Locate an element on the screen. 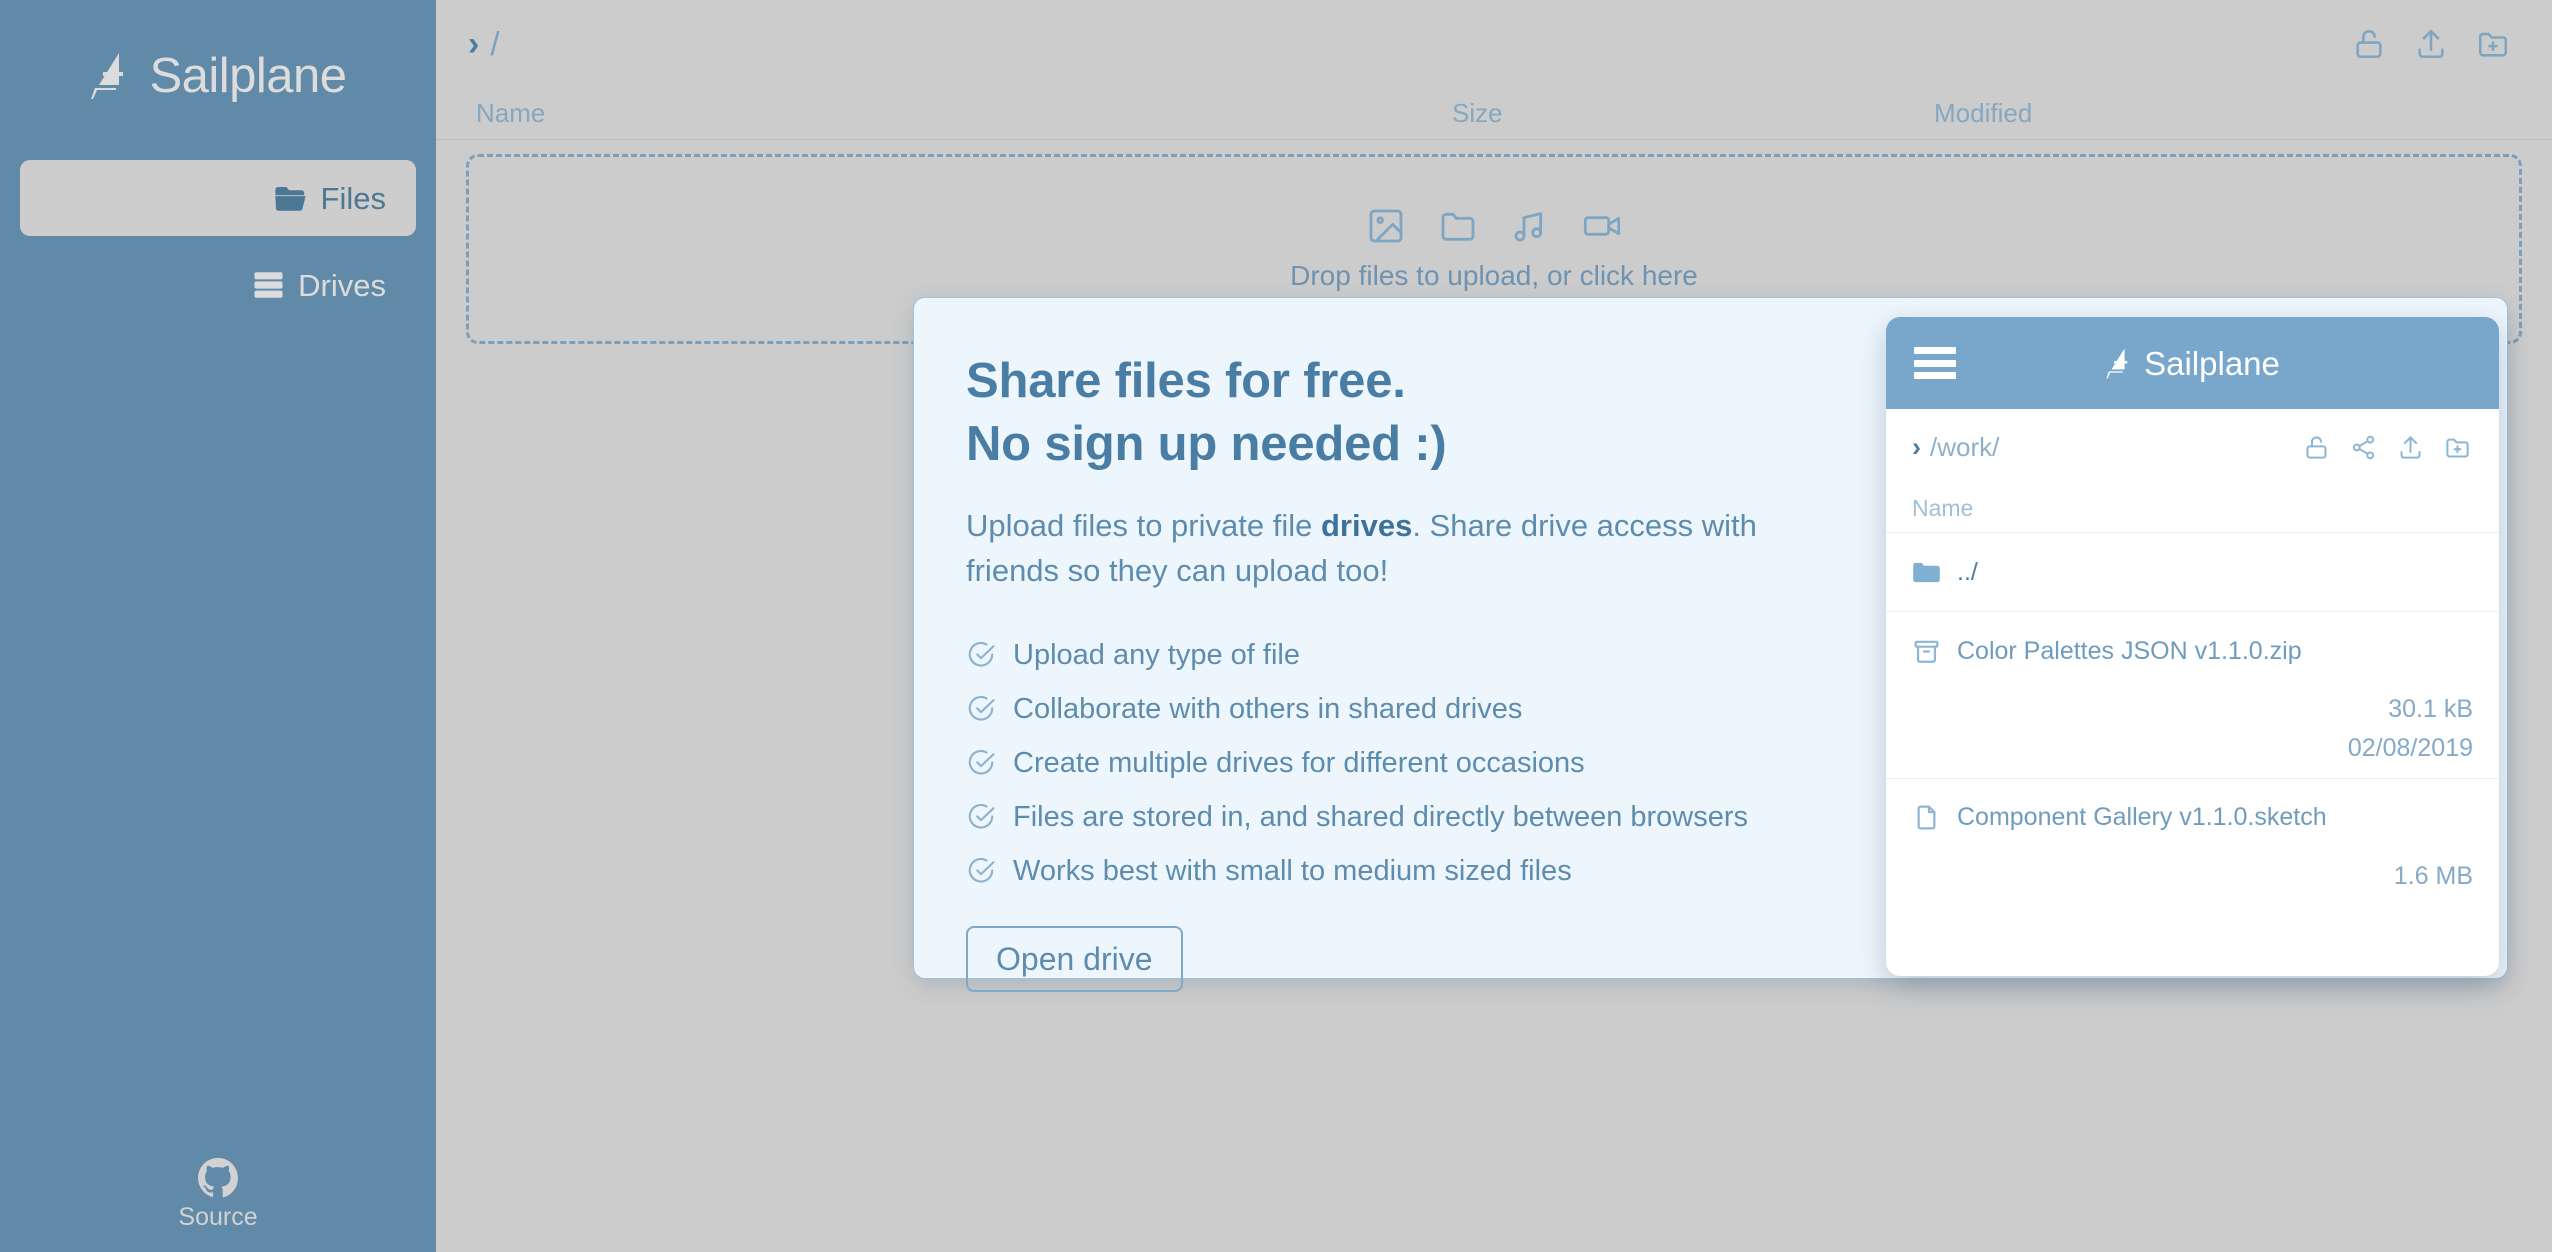 Image resolution: width=2552 pixels, height=1252 pixels. github-icon is located at coordinates (218, 1177).